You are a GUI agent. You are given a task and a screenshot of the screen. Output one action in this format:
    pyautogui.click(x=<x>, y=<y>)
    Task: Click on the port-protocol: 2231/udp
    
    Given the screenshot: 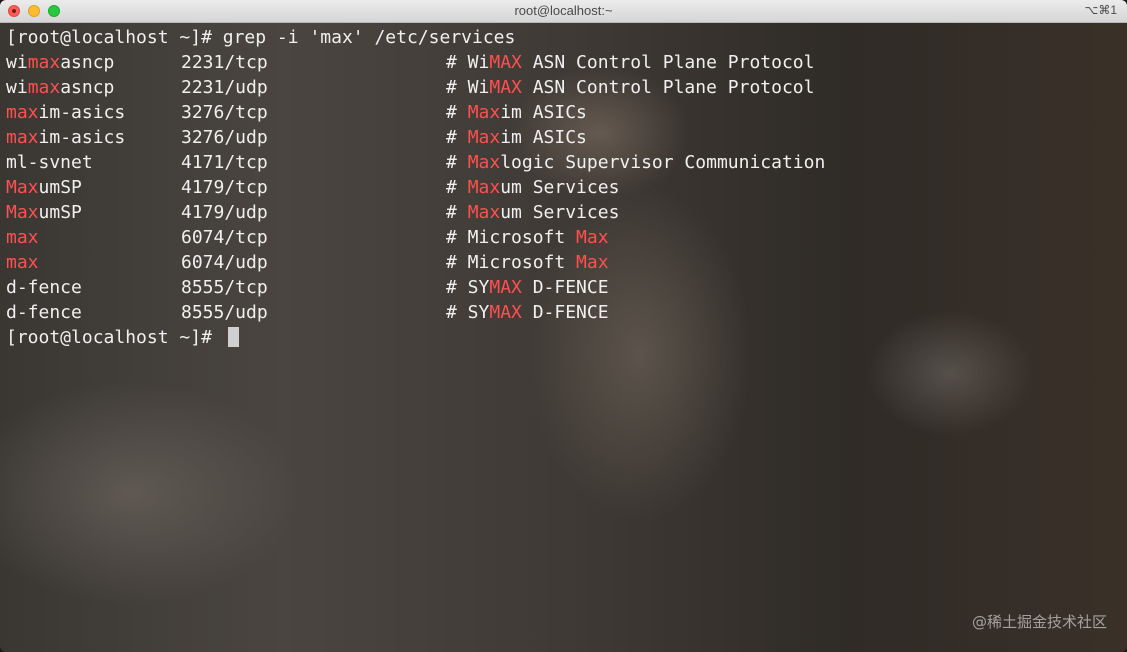 What is the action you would take?
    pyautogui.click(x=224, y=87)
    